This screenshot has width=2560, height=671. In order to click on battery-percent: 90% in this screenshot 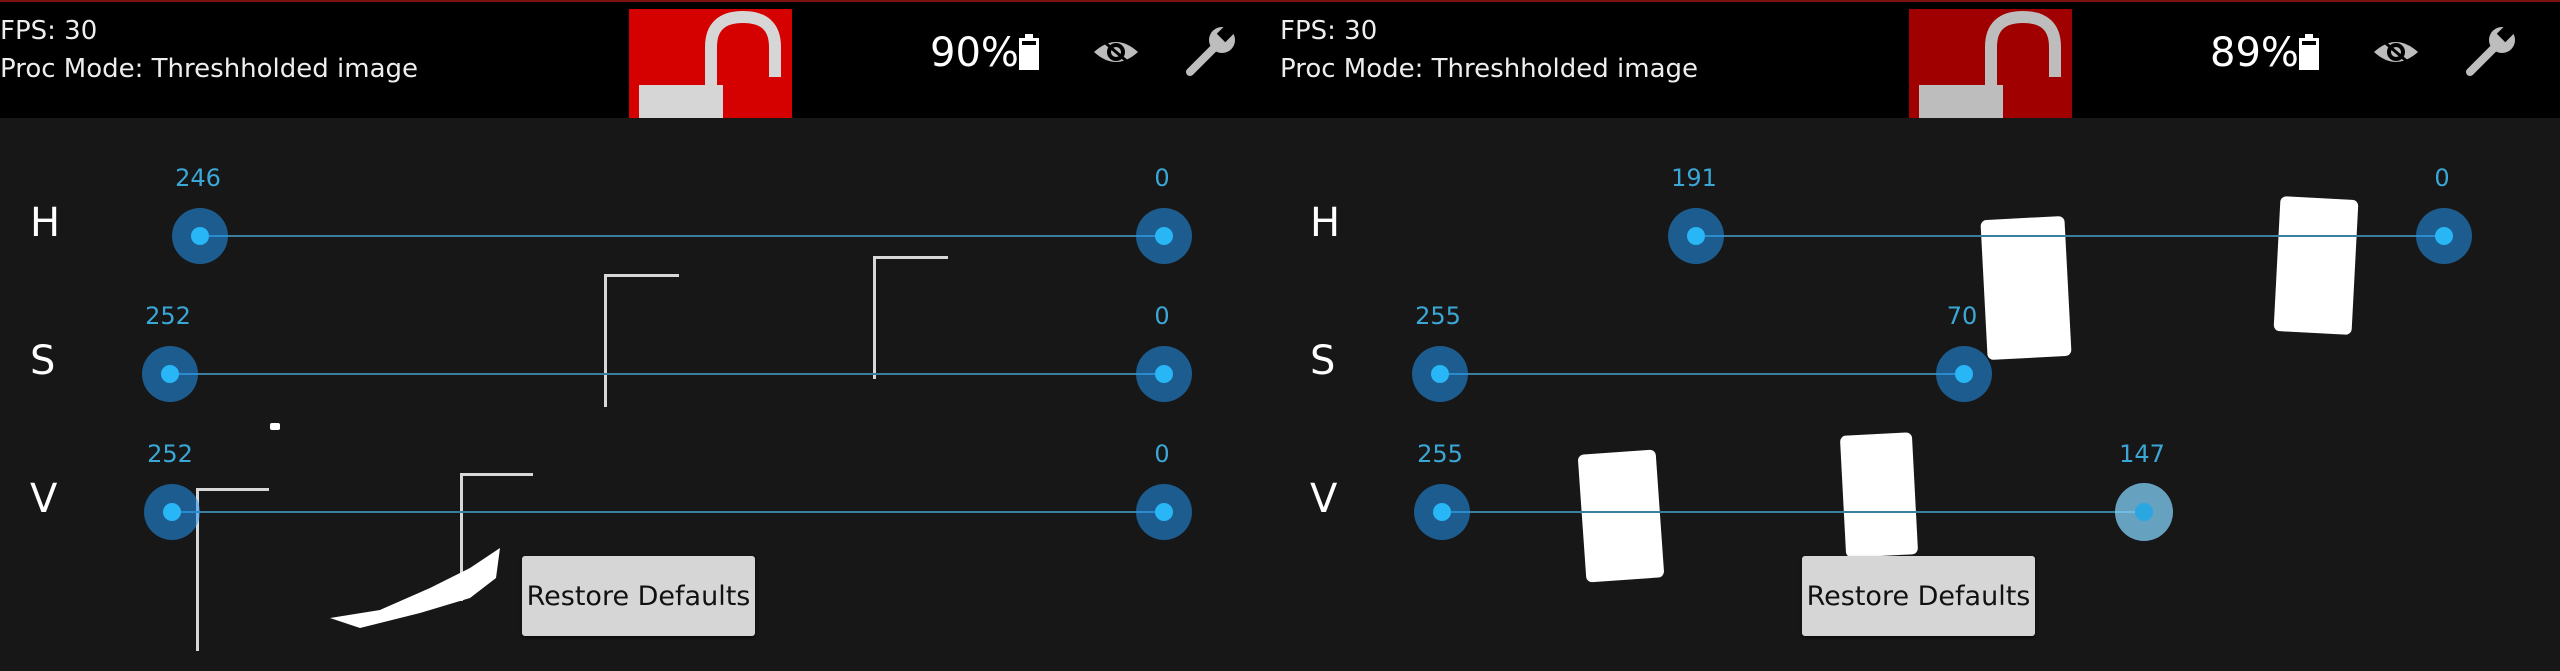, I will do `click(974, 53)`.